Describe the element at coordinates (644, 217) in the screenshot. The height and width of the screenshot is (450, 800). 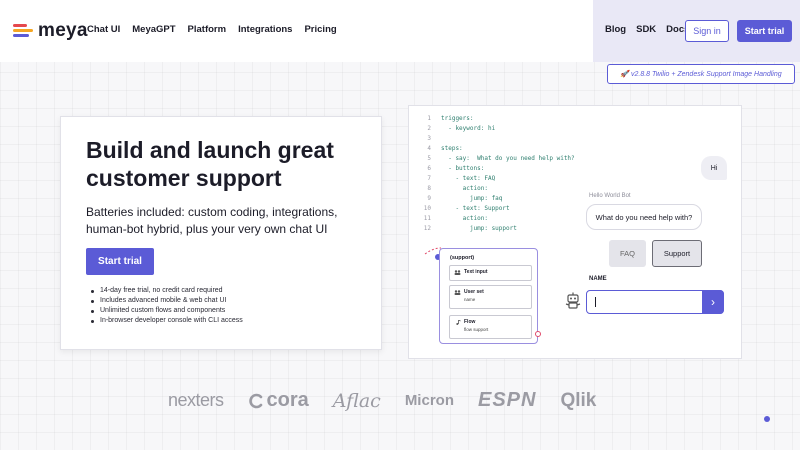
I see `bot-chat-bubble: What do you need help with?` at that location.